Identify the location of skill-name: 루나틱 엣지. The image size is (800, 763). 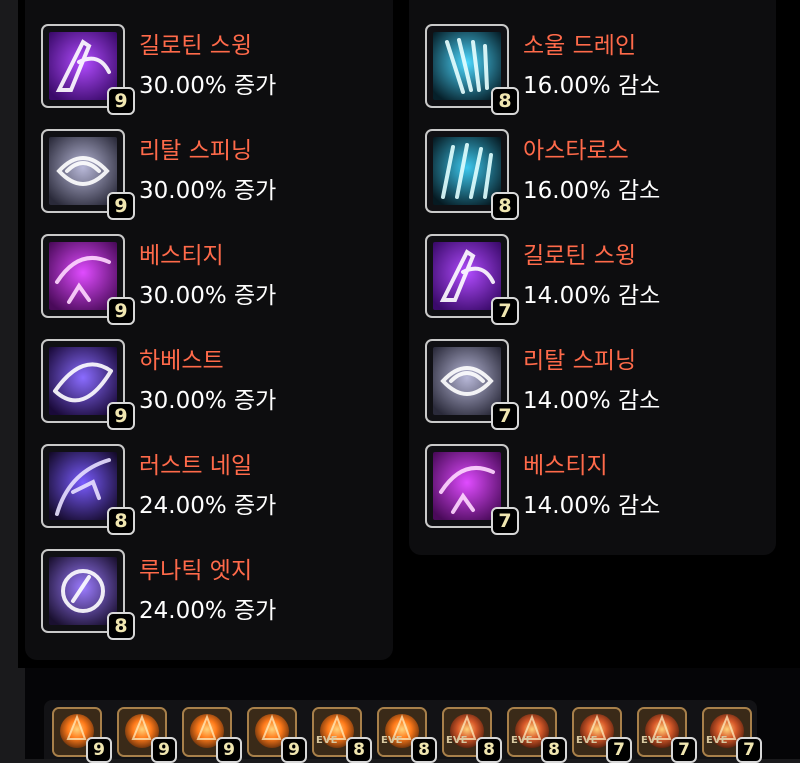
(196, 571).